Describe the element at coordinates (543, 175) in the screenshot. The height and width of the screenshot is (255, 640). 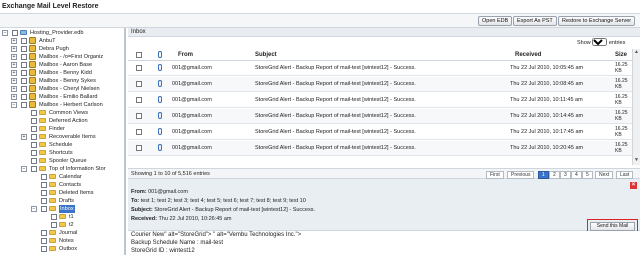
I see `page-1-button: 1` at that location.